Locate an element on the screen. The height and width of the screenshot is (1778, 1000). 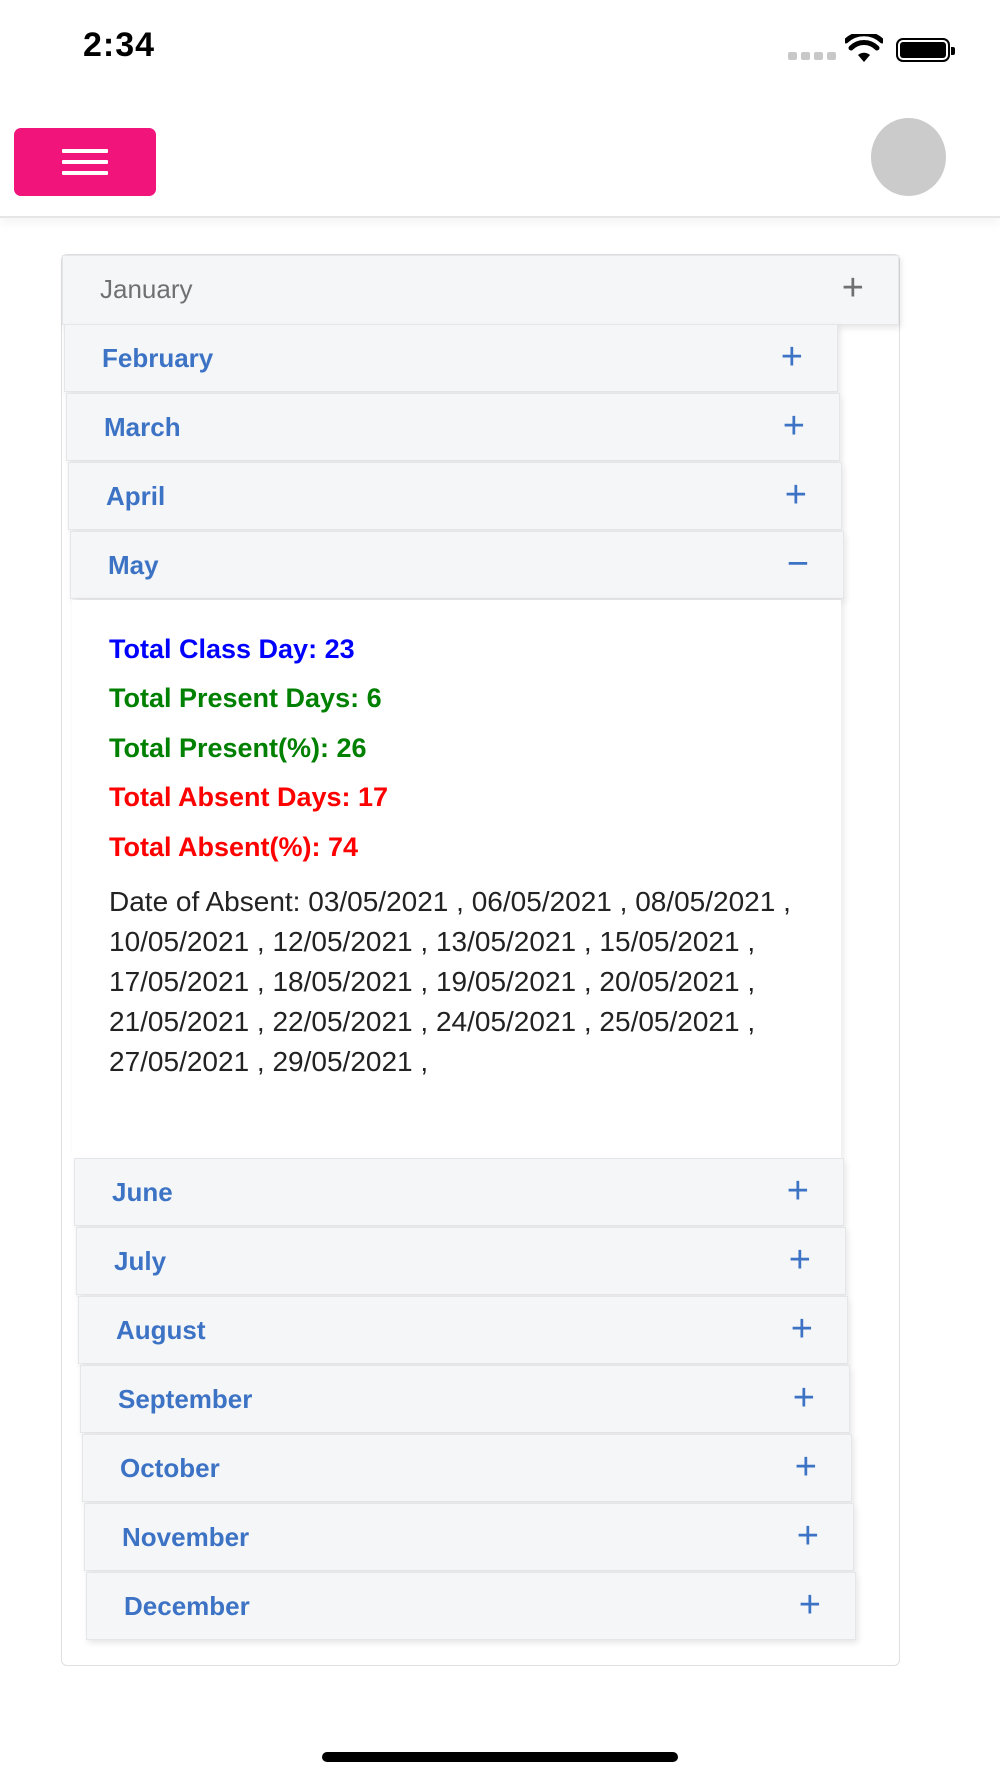
hamburger-icon is located at coordinates (85, 165).